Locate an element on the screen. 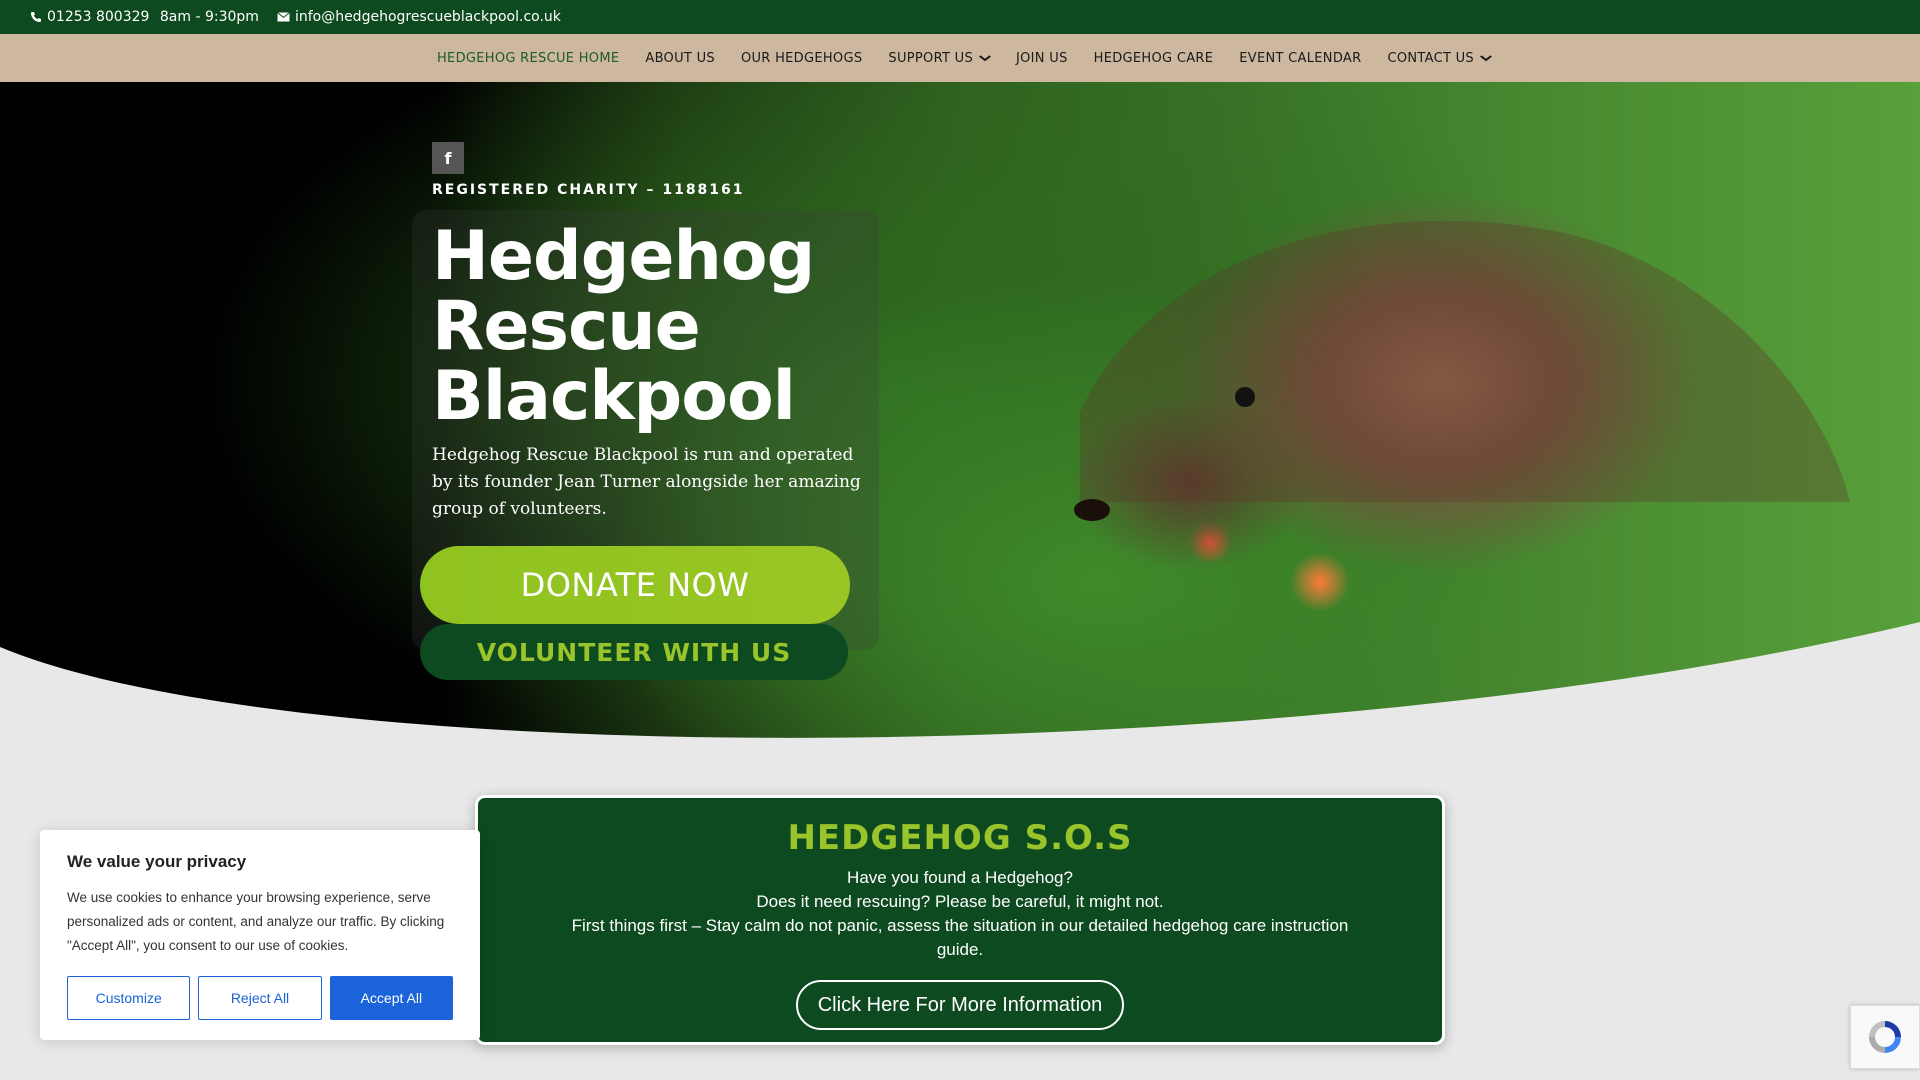 The width and height of the screenshot is (1920, 1080). reject-all-button: Reject All is located at coordinates (260, 998).